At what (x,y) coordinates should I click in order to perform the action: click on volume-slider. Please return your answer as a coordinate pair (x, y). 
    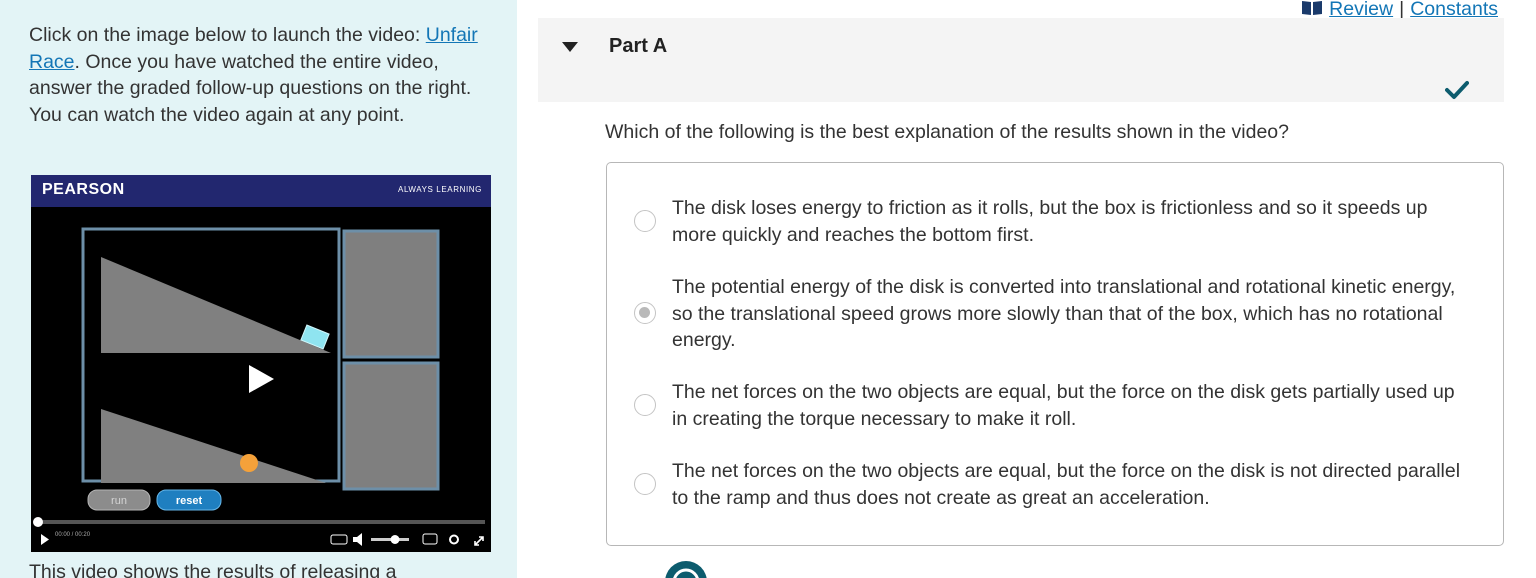
    Looking at the image, I should click on (390, 539).